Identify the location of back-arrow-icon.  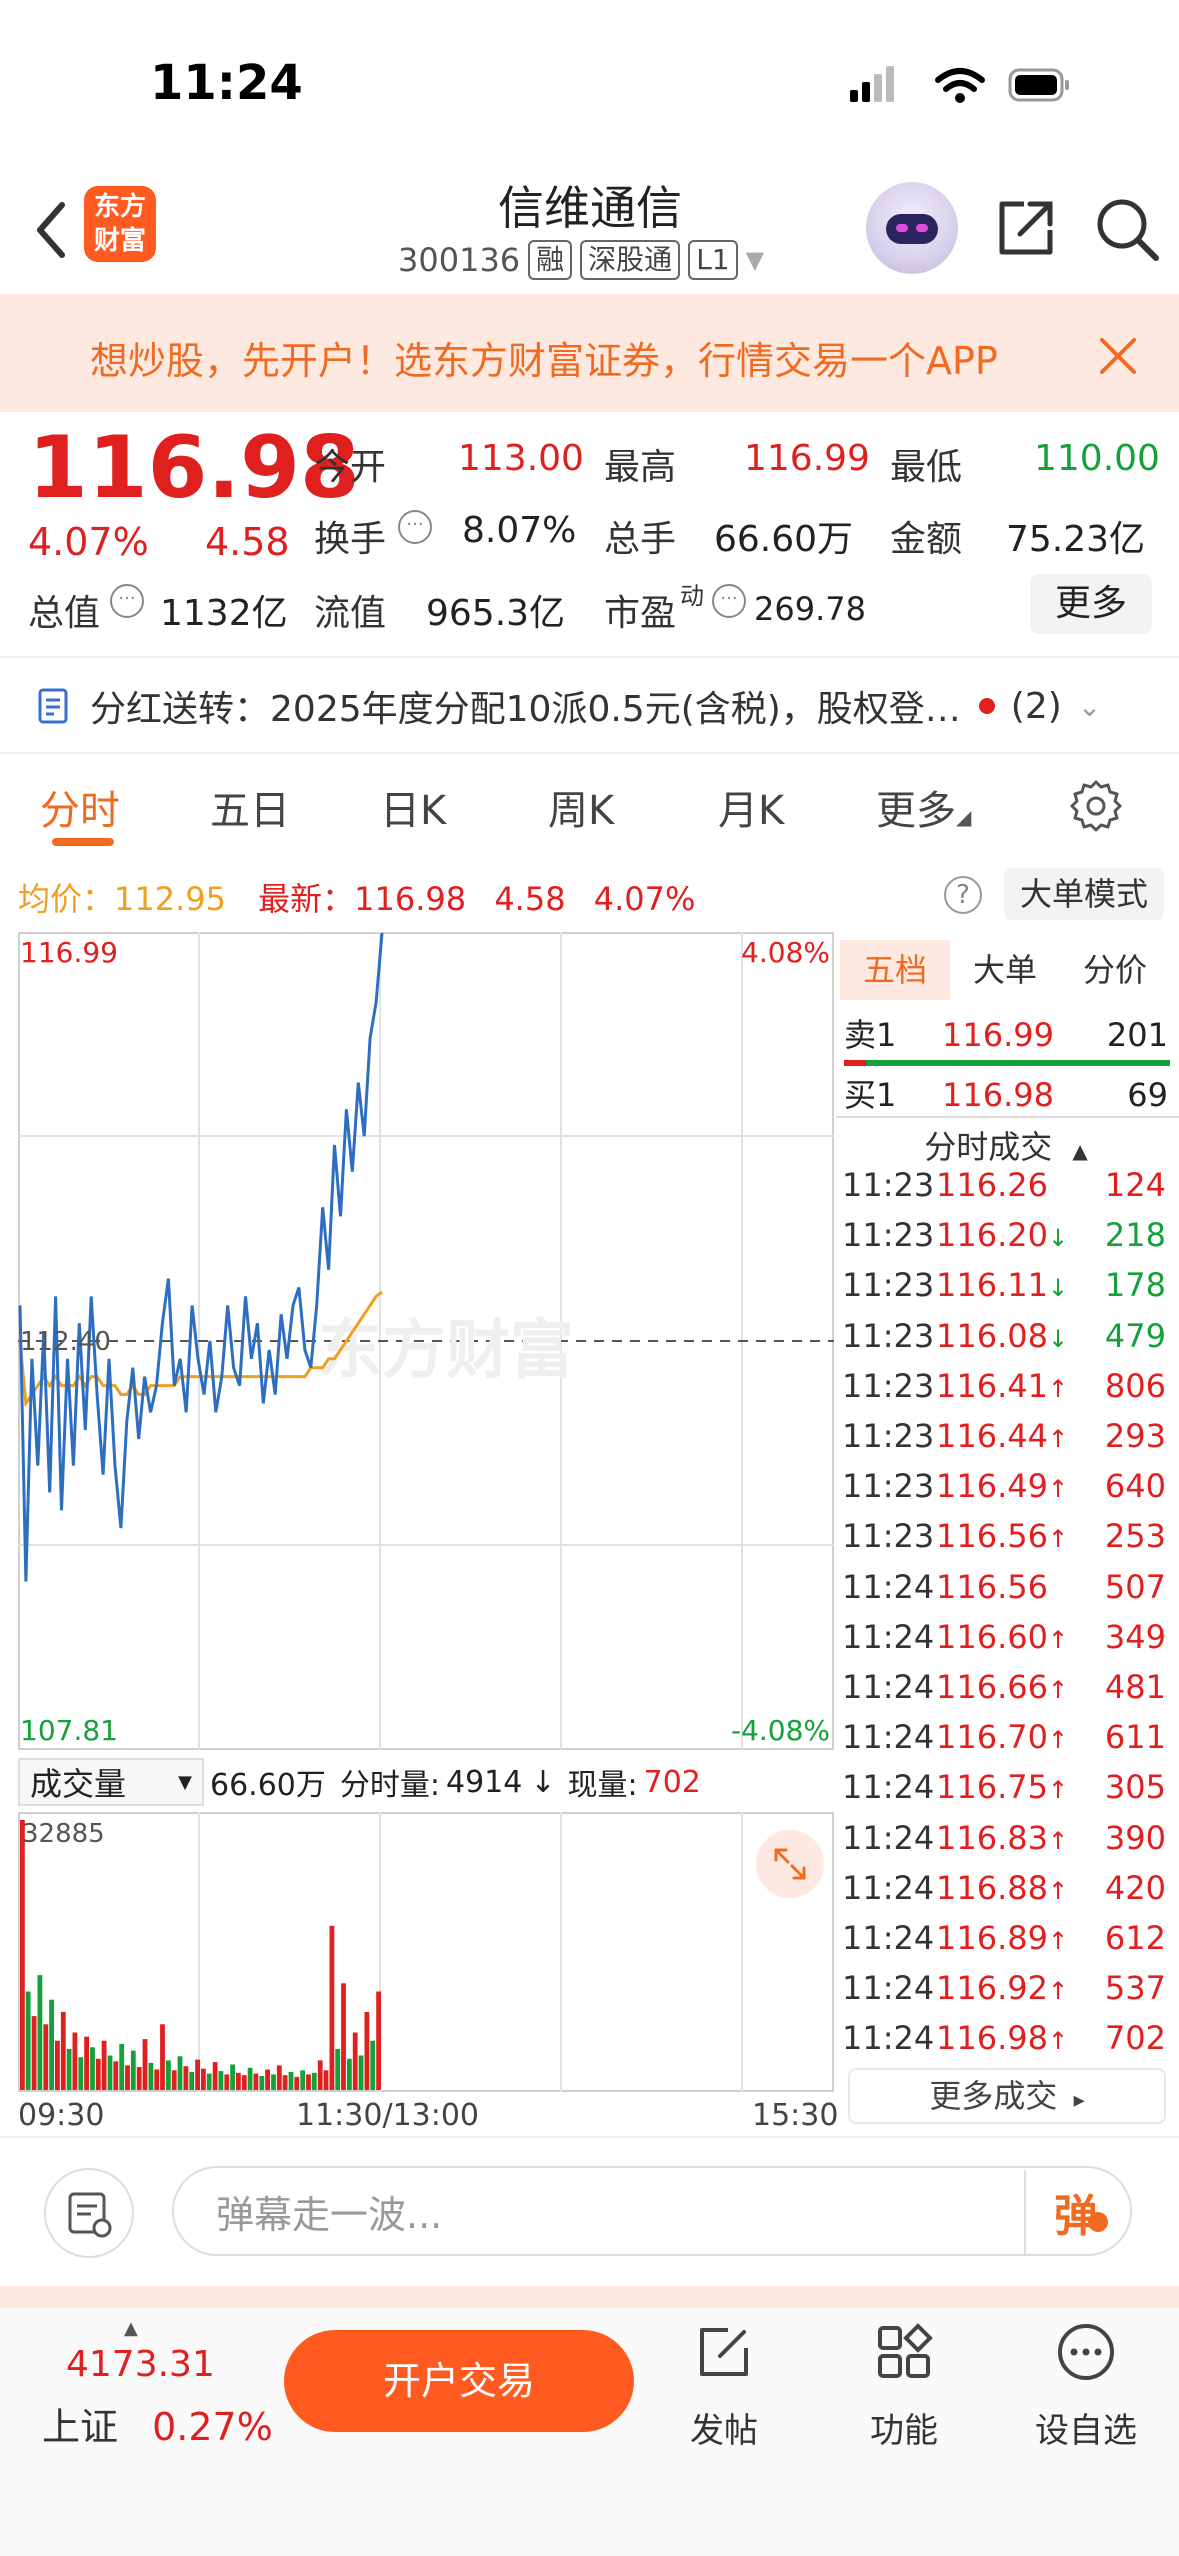
(53, 230).